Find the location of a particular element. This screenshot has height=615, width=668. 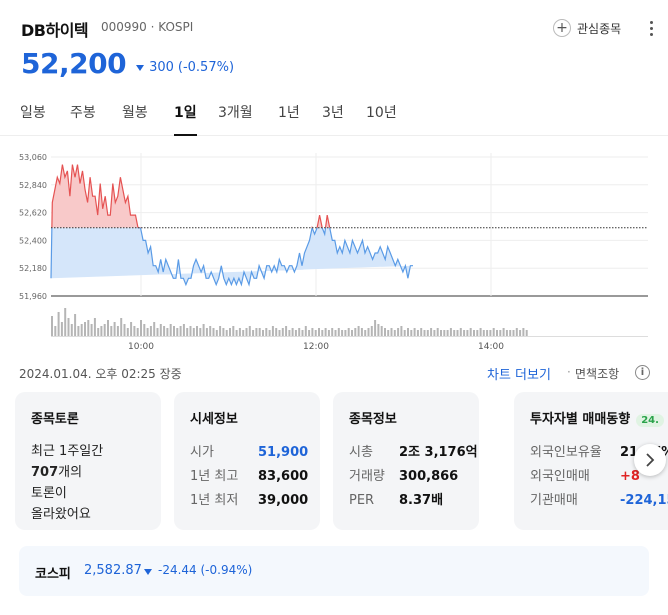

tab-7: 10년 is located at coordinates (381, 119).